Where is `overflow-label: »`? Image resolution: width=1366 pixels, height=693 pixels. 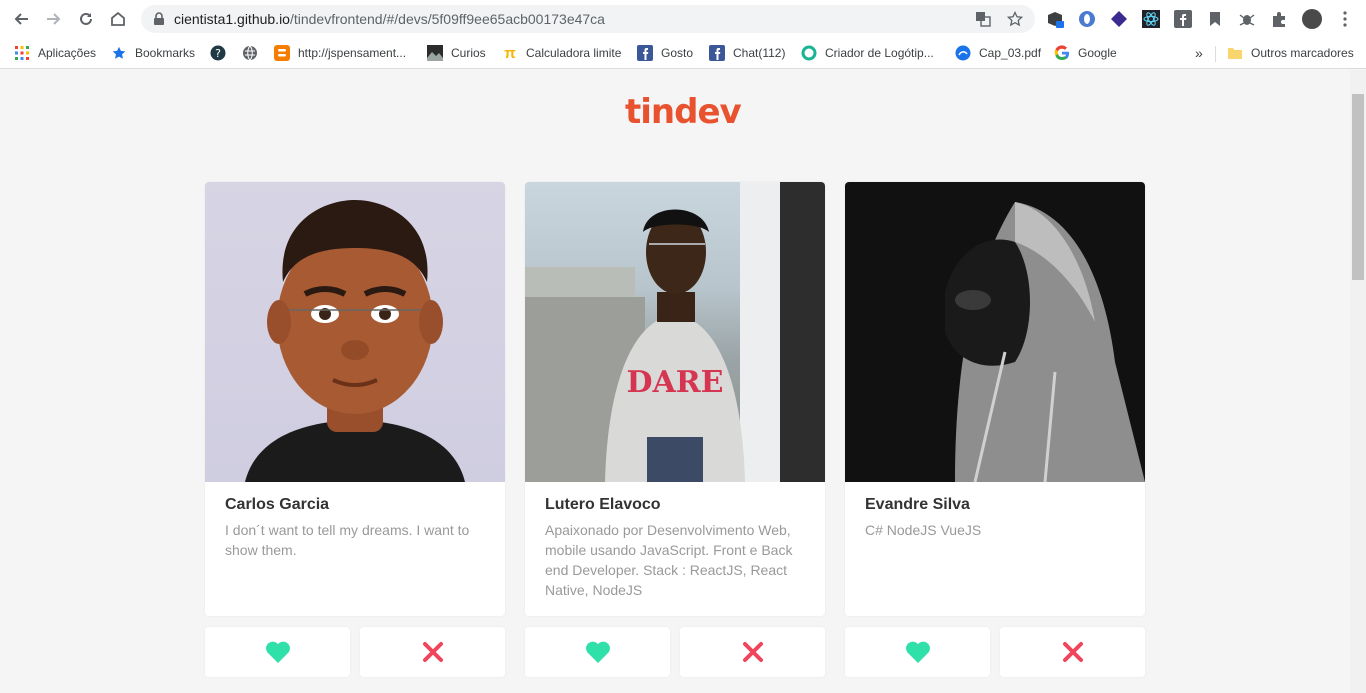 overflow-label: » is located at coordinates (1199, 53).